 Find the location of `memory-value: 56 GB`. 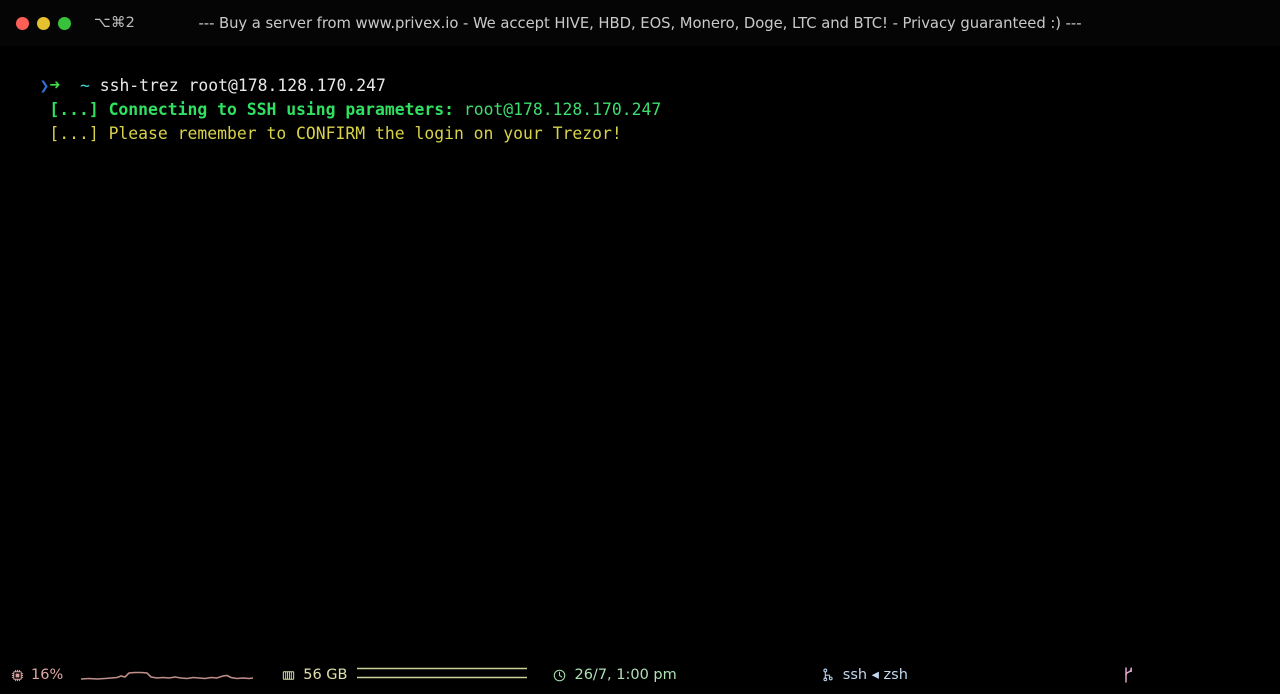

memory-value: 56 GB is located at coordinates (325, 675).